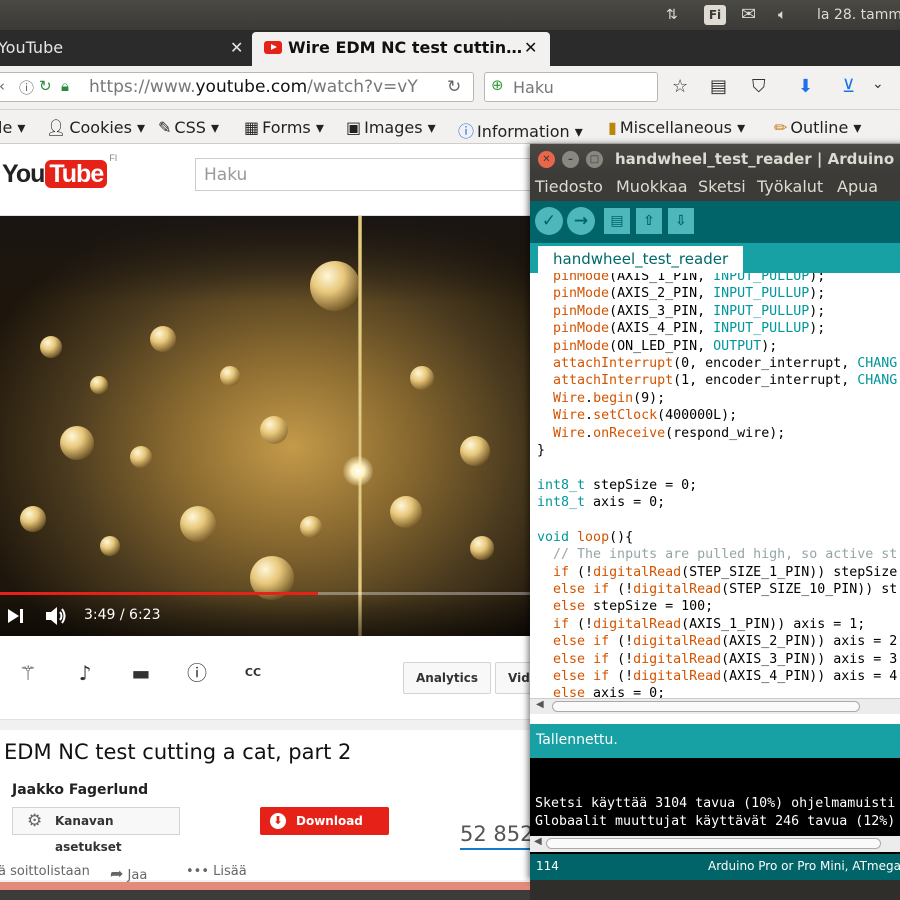 Image resolution: width=900 pixels, height=900 pixels. What do you see at coordinates (617, 221) in the screenshot?
I see `new-file-icon: ▤` at bounding box center [617, 221].